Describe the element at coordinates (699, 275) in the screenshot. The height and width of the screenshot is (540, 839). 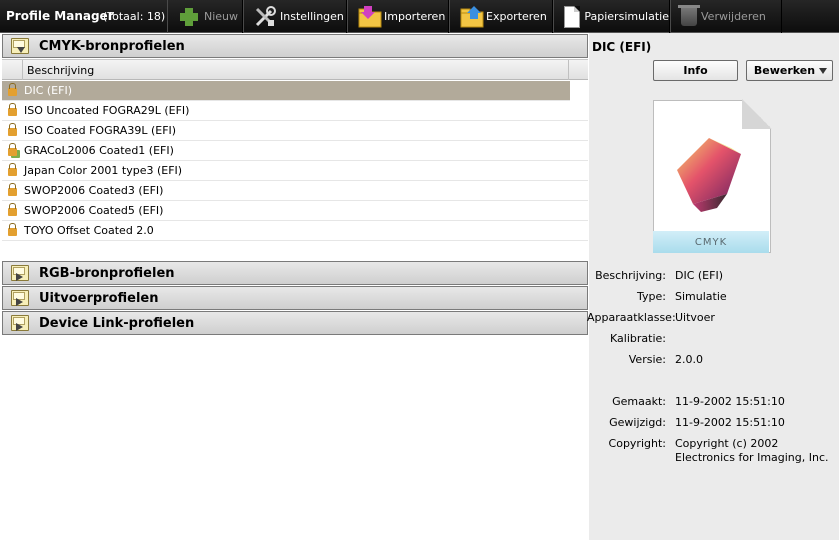
I see `description-value: DIC (EFI)` at that location.